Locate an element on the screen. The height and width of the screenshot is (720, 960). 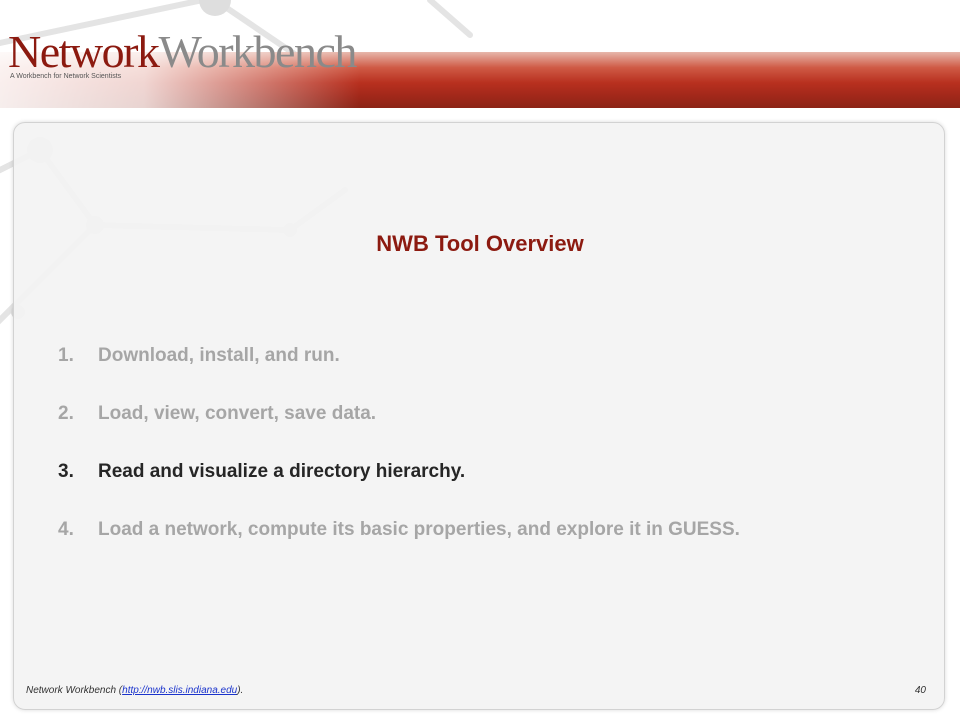
footer-suffix: ). is located at coordinates (240, 690).